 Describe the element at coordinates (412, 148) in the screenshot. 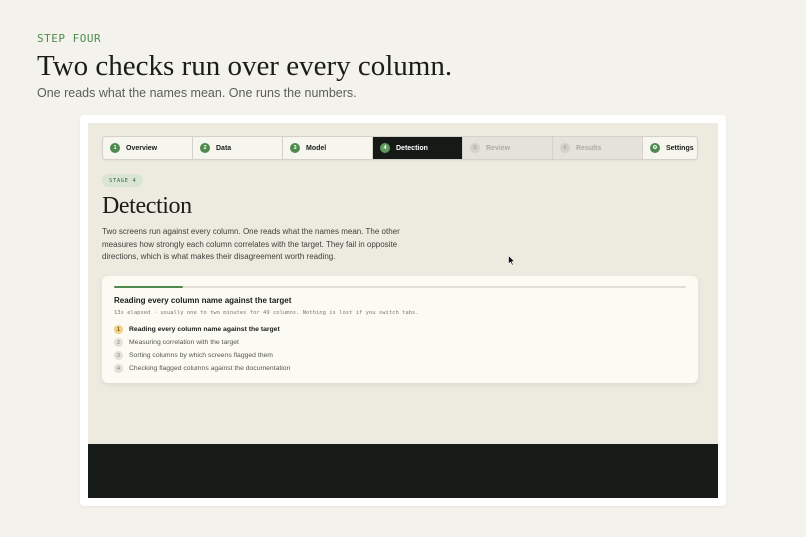

I see `step-label: Detection` at that location.